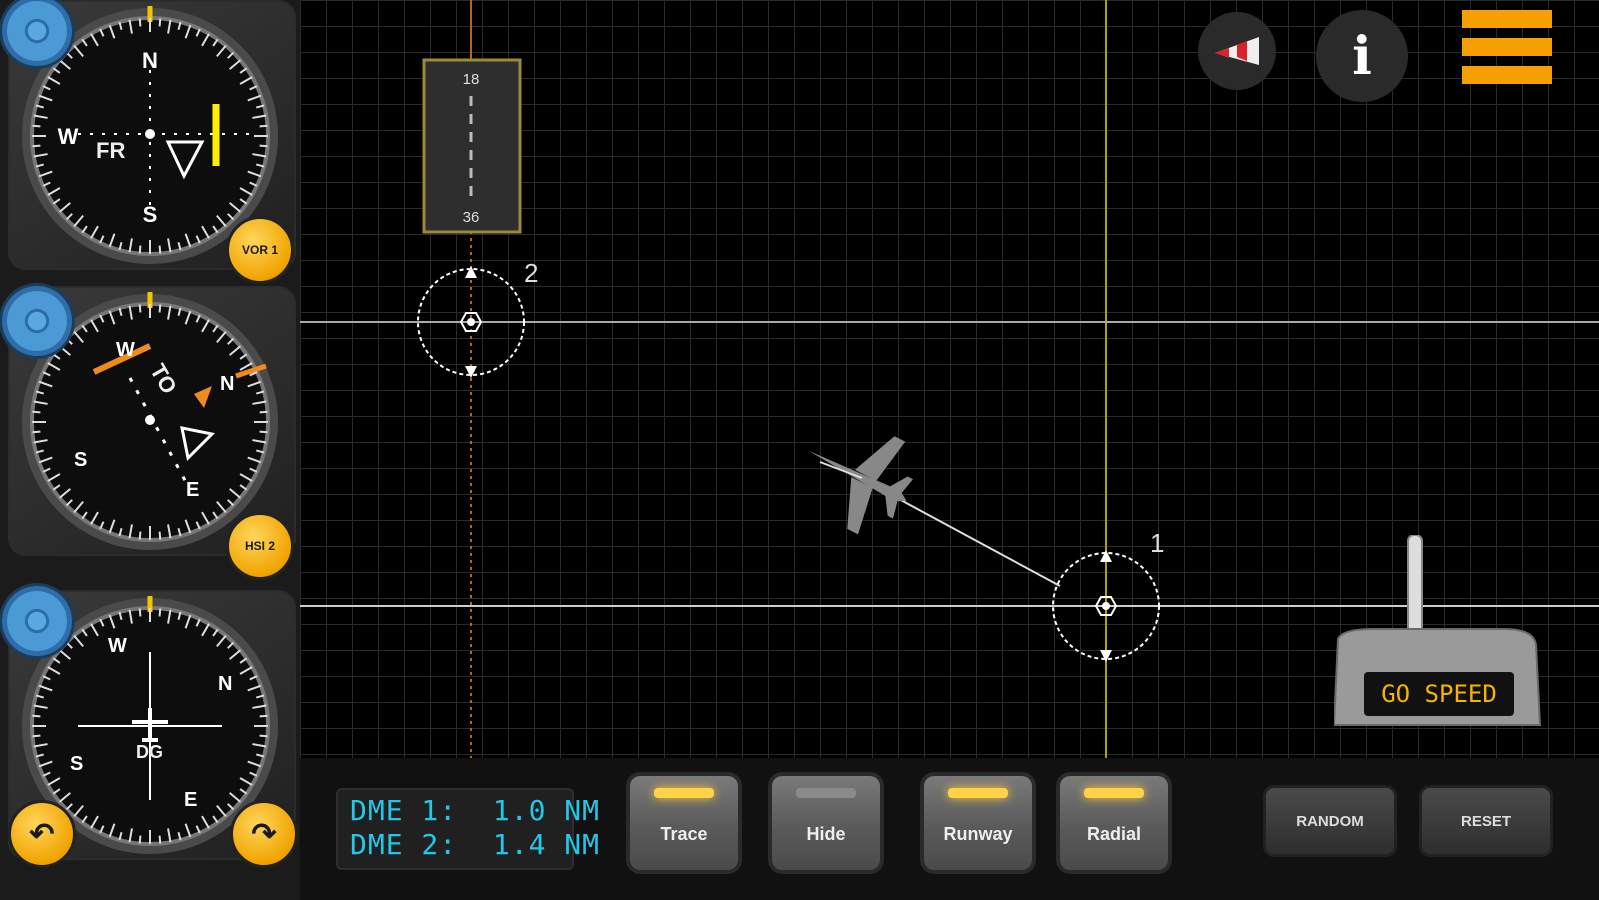 The height and width of the screenshot is (900, 1599). I want to click on runway-lamp, so click(978, 793).